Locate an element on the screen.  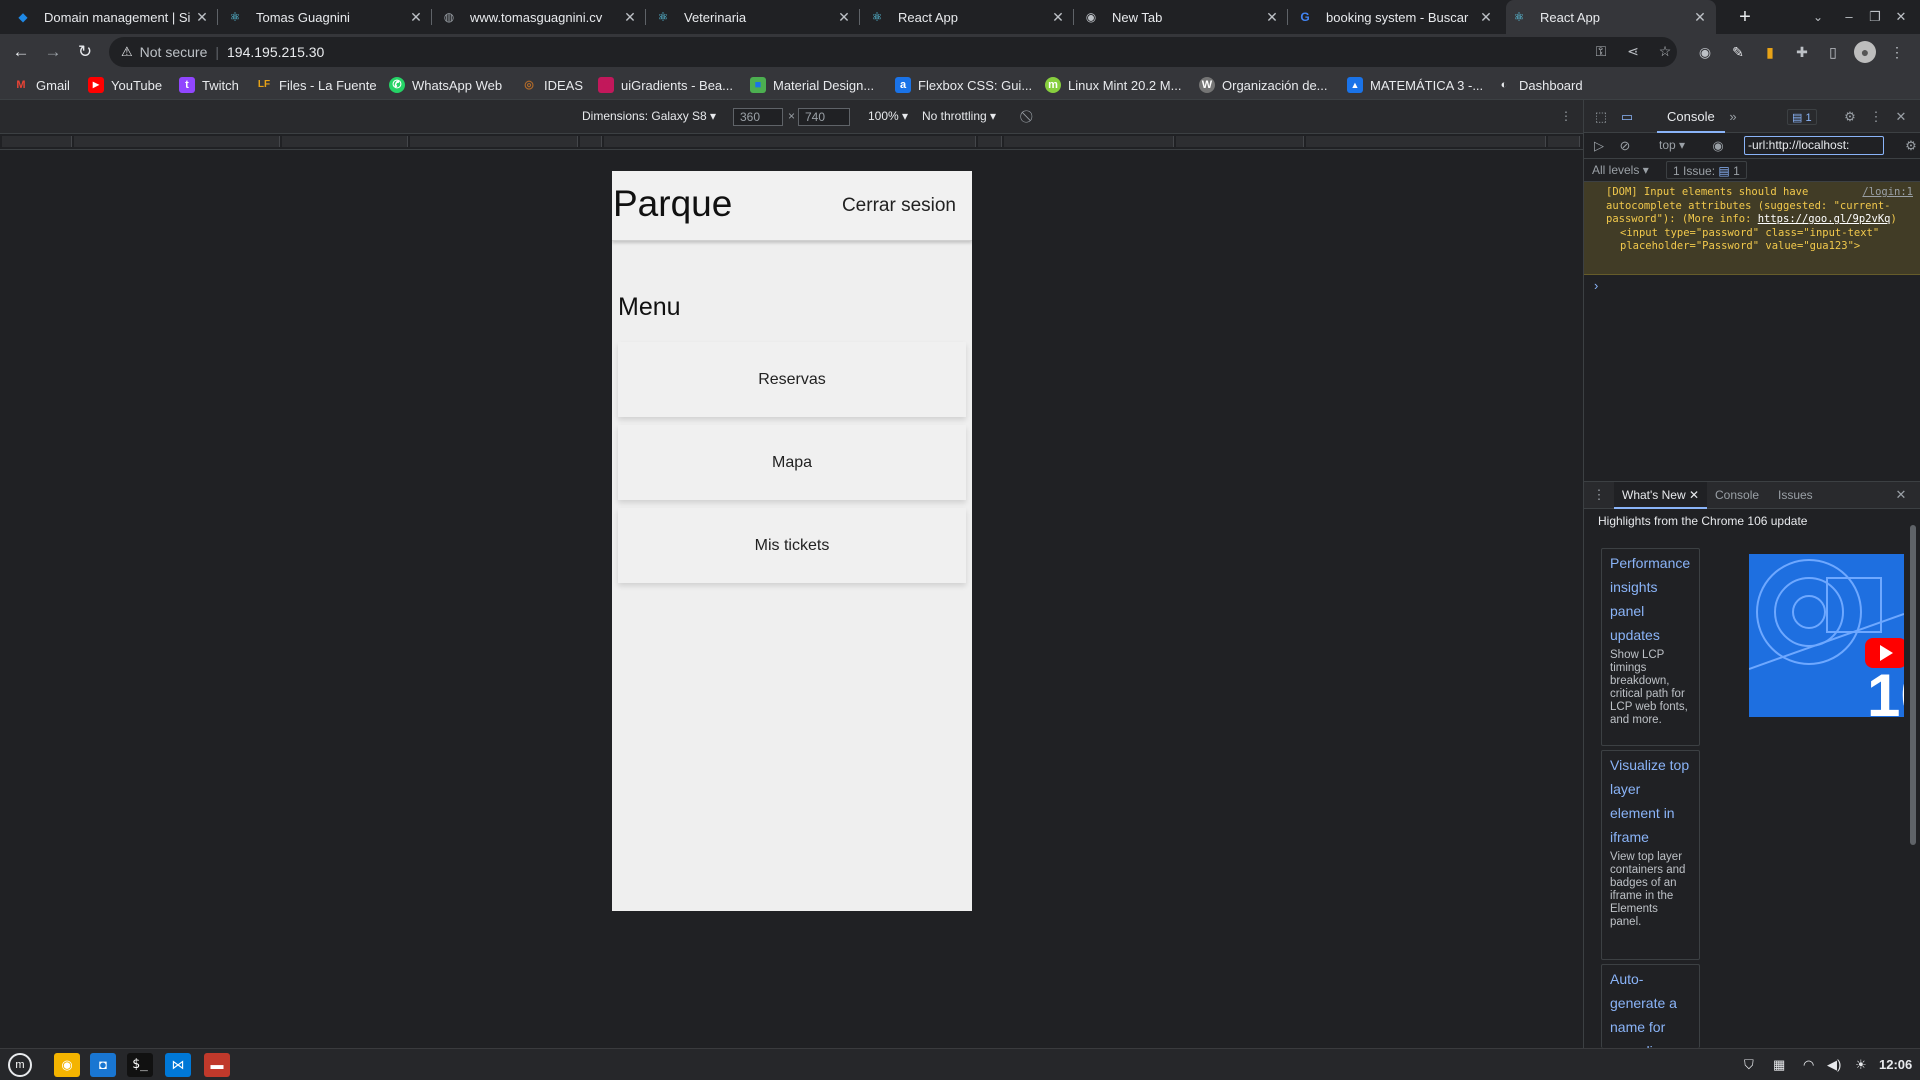
devtools-menu-kebab-icon: ⋮ is located at coordinates (1876, 117).